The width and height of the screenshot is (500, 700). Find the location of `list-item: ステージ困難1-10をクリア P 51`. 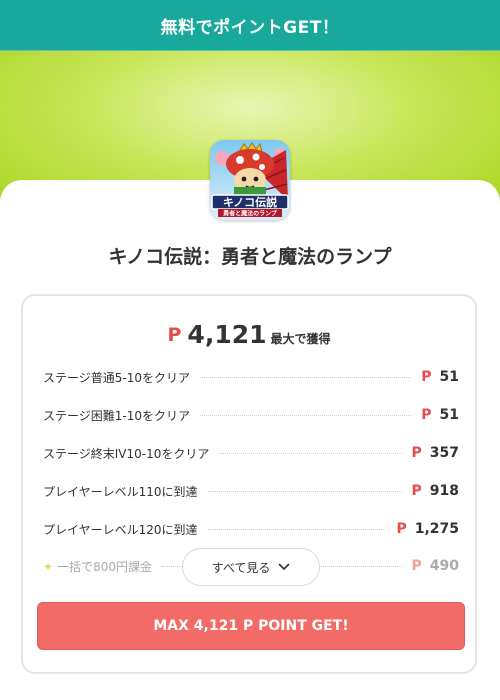

list-item: ステージ困難1-10をクリア P 51 is located at coordinates (251, 415).